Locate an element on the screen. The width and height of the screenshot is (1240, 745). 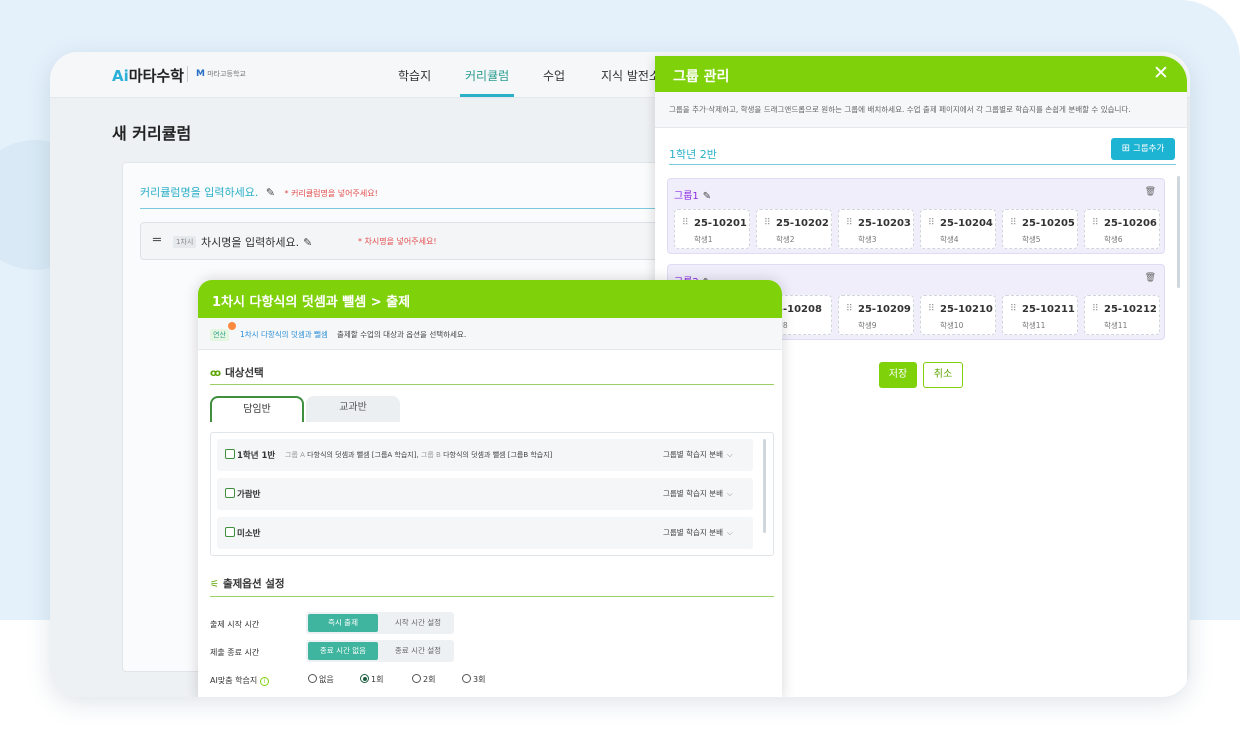
session-name-field: 차시명을 입력하세요. ✎ is located at coordinates (256, 242).